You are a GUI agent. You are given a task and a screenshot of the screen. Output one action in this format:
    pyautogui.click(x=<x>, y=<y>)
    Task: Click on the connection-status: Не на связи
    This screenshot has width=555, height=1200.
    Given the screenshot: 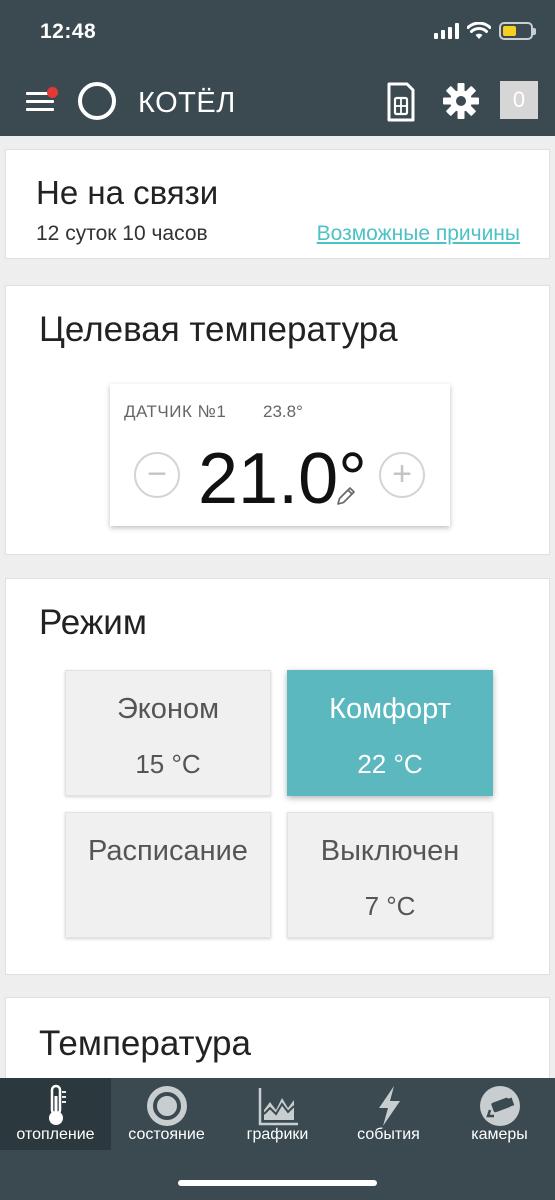 What is the action you would take?
    pyautogui.click(x=127, y=192)
    